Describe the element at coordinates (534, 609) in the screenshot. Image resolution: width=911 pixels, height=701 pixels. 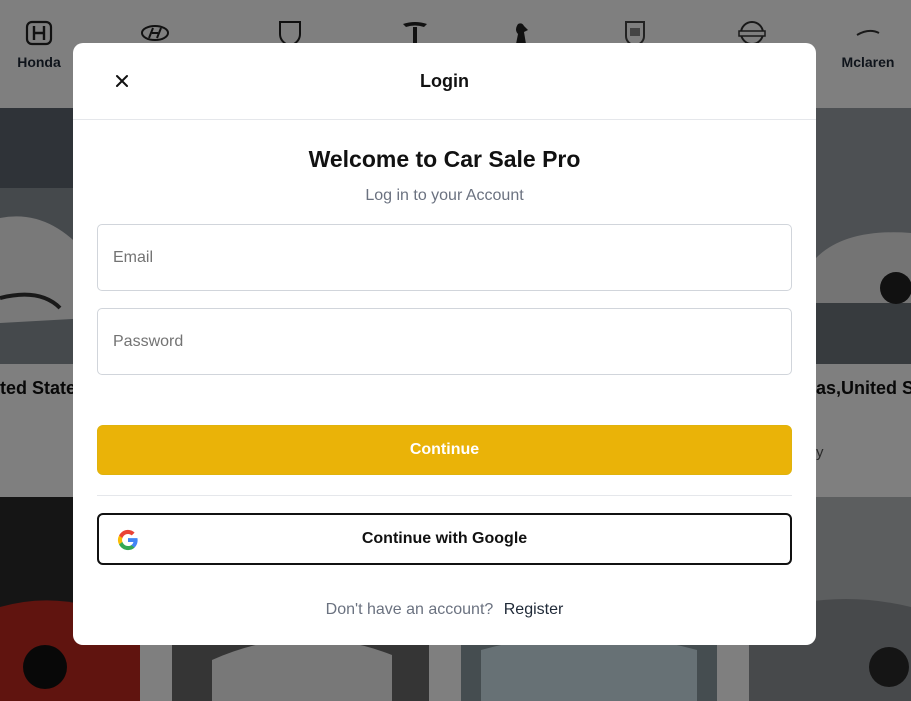
I see `register-link: Register` at that location.